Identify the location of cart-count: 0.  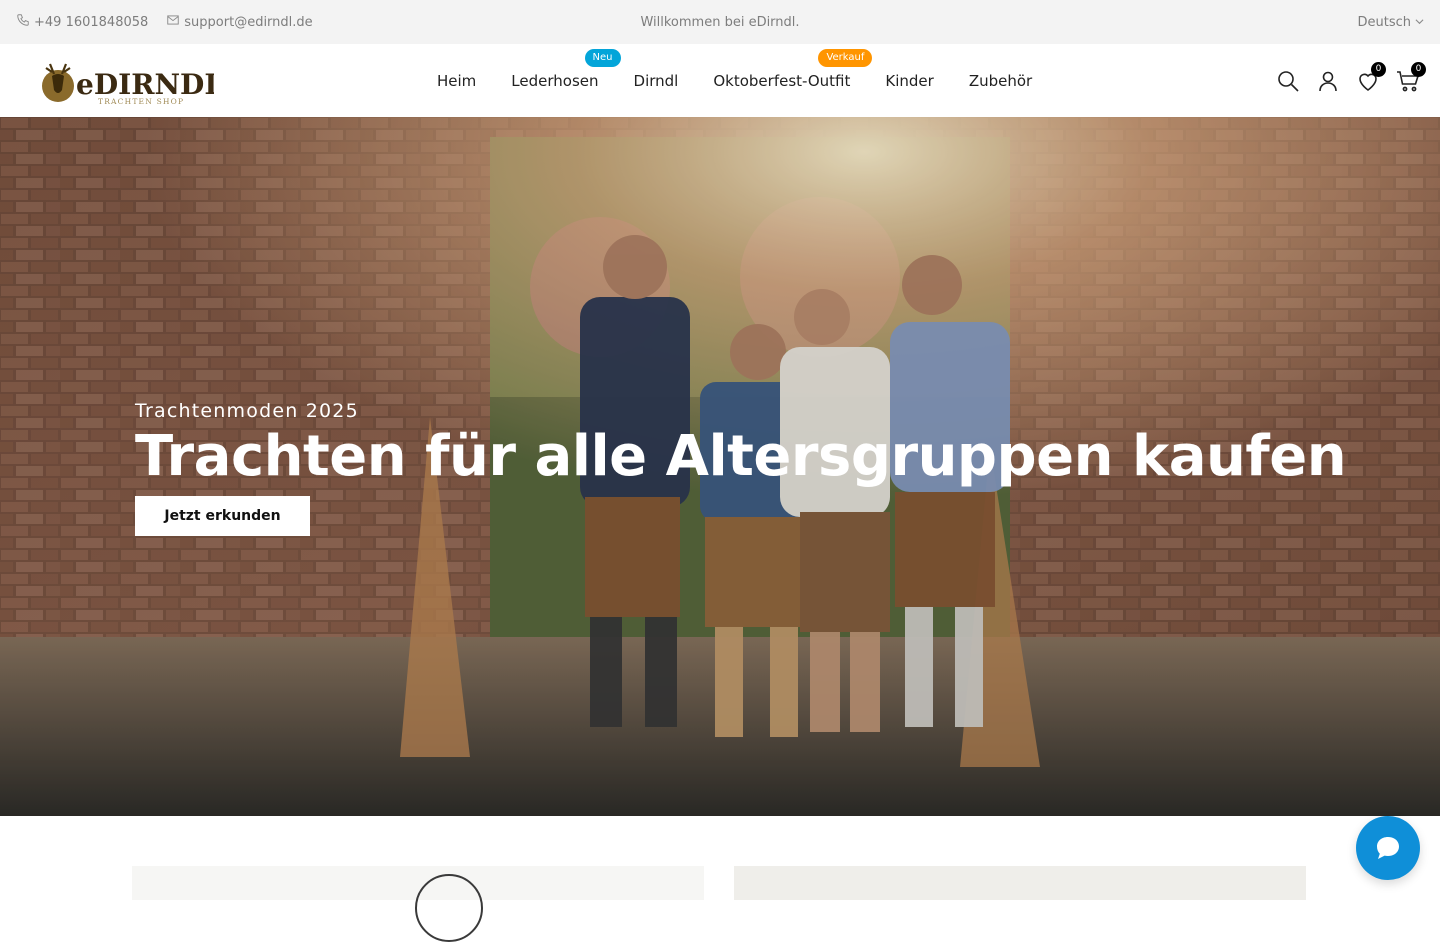
(1418, 69).